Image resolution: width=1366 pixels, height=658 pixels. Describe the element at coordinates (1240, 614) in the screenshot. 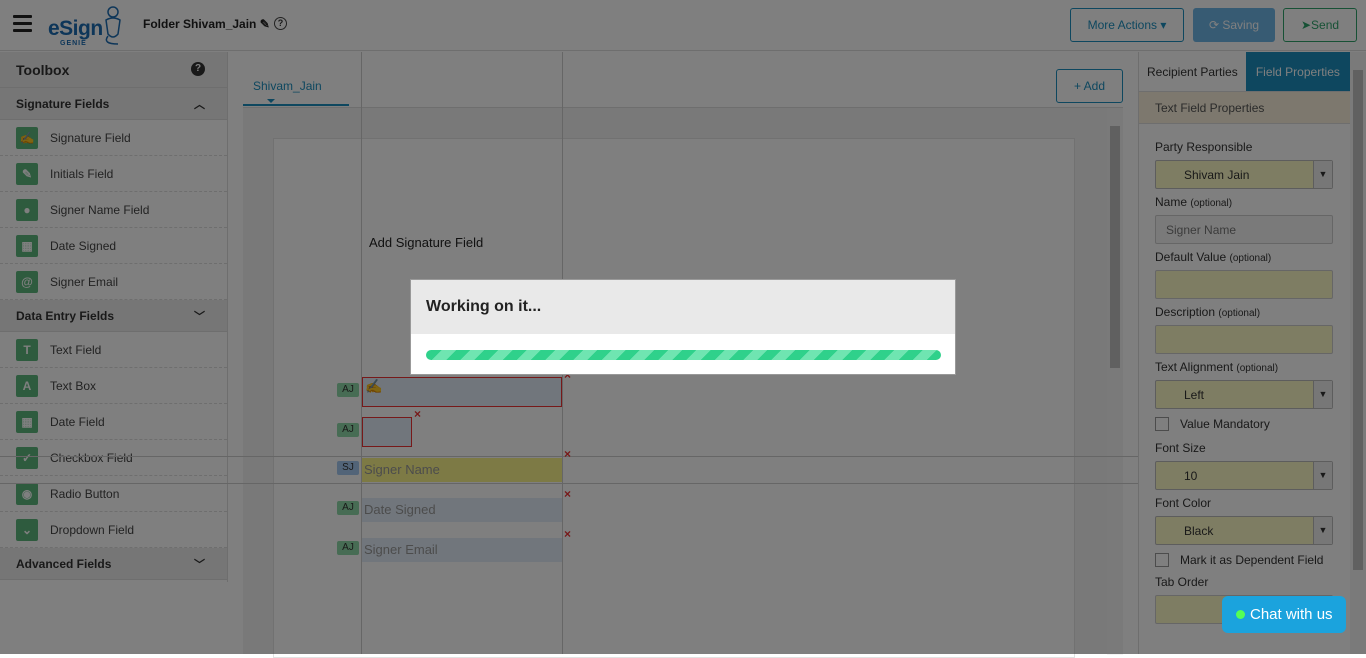

I see `online-indicator-icon` at that location.